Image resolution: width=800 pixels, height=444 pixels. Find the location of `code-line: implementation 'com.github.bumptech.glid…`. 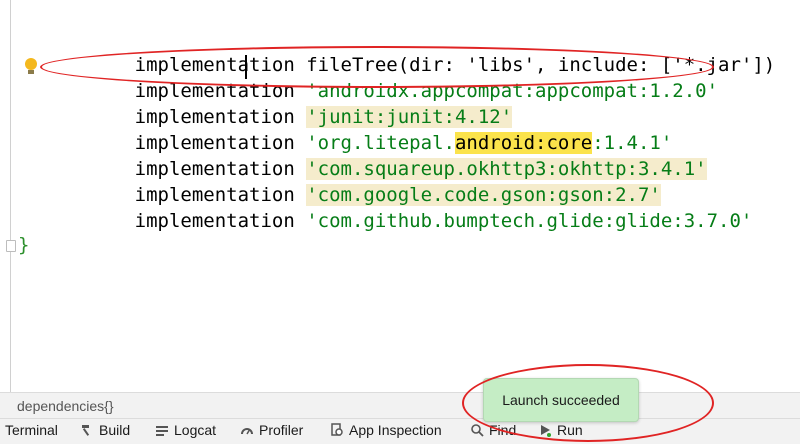

code-line: implementation 'com.github.bumptech.glid… is located at coordinates (409, 208).